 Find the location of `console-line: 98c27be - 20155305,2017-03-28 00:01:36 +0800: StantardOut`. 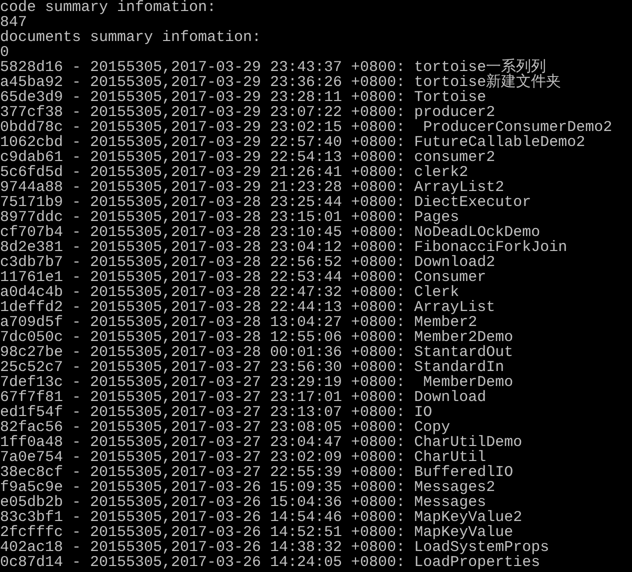

console-line: 98c27be - 20155305,2017-03-28 00:01:36 +0800: StantardOut is located at coordinates (257, 352).